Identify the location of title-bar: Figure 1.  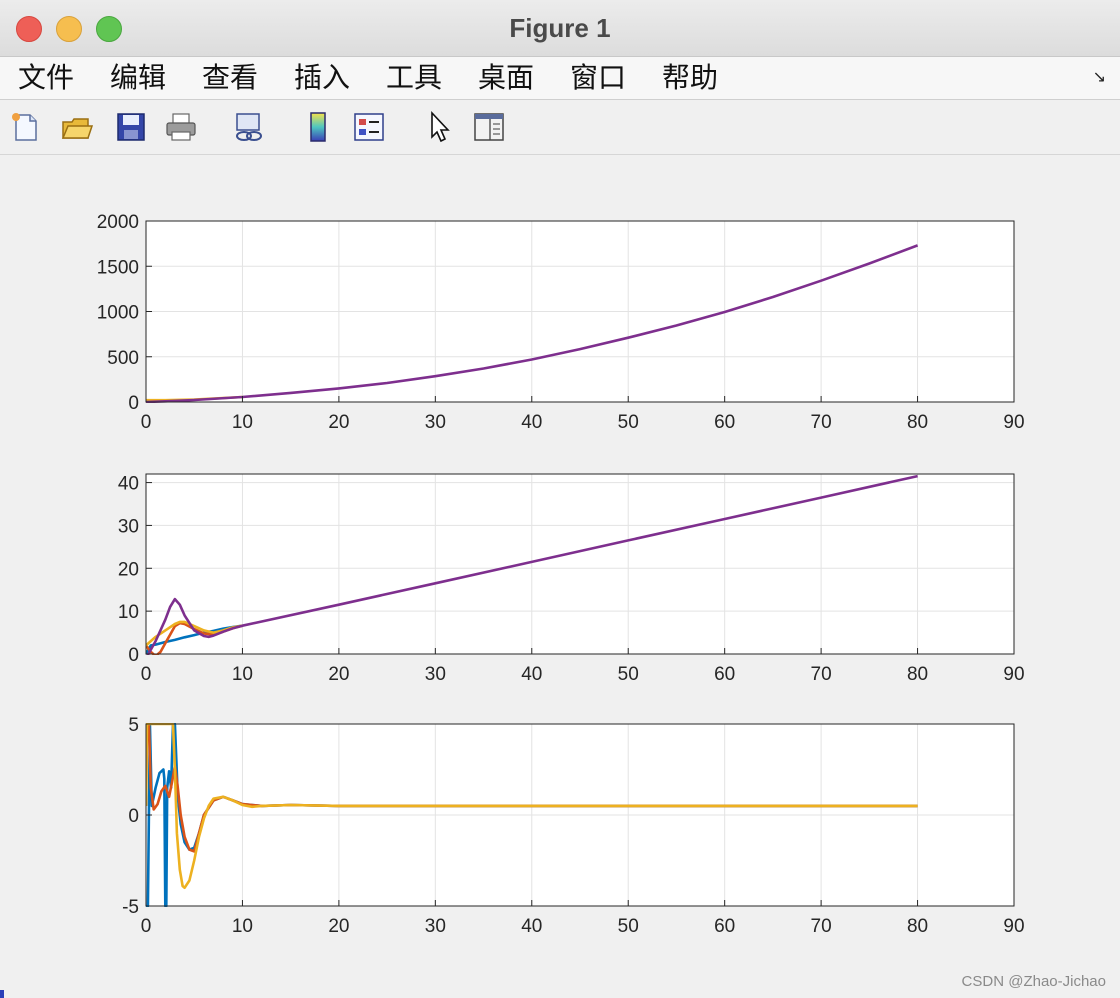
(560, 28).